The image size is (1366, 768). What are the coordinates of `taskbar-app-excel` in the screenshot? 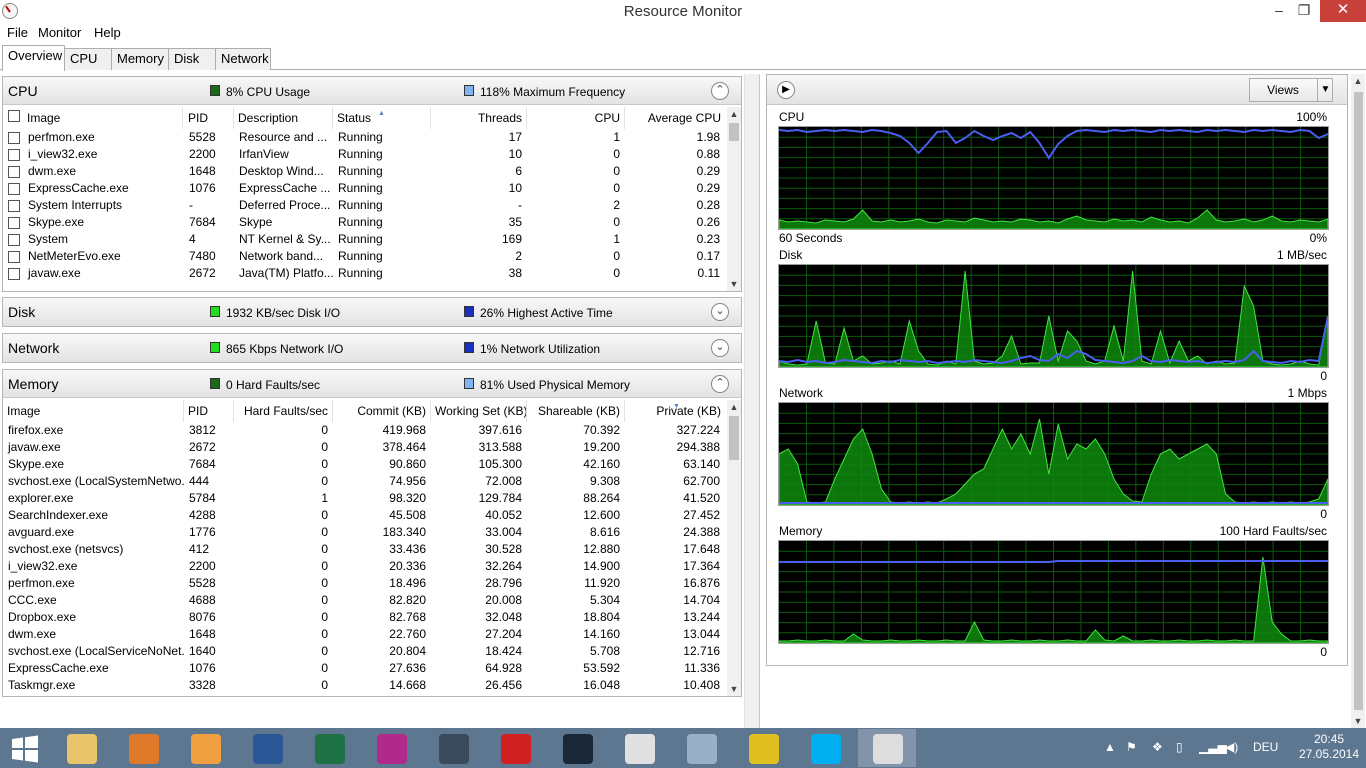 It's located at (329, 748).